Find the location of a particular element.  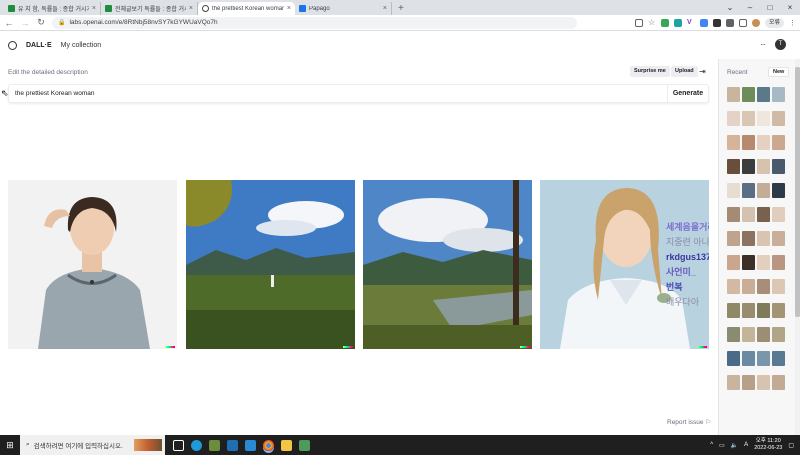

report-issue-link: Report issue ⚐ is located at coordinates (689, 422).